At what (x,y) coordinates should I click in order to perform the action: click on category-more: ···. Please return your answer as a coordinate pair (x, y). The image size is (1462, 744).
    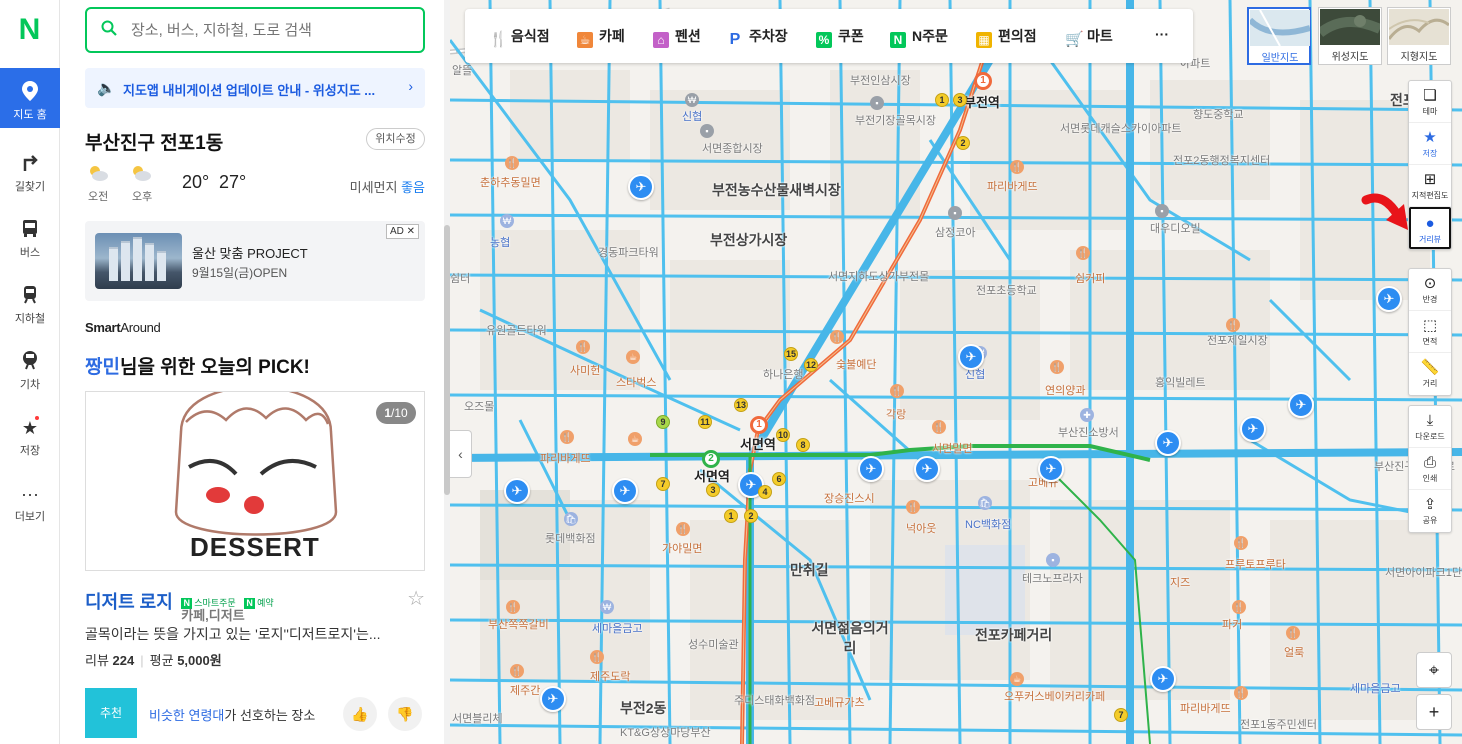
    Looking at the image, I should click on (1162, 36).